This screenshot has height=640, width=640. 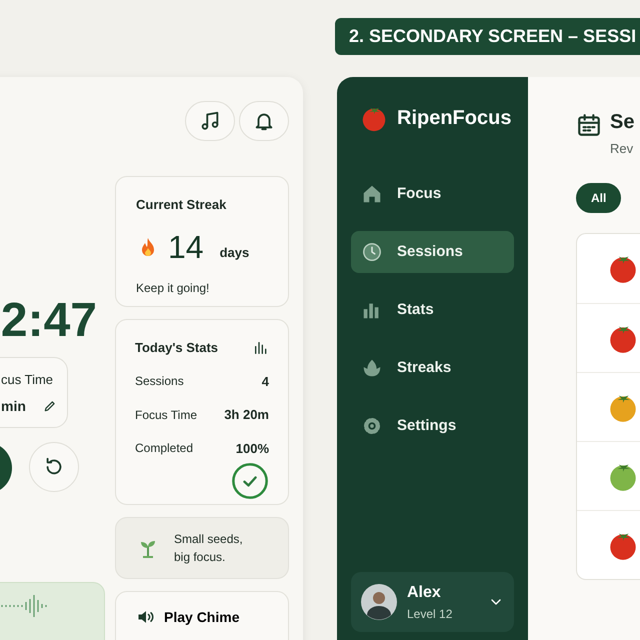 What do you see at coordinates (432, 194) in the screenshot?
I see `nav-item: Focus` at bounding box center [432, 194].